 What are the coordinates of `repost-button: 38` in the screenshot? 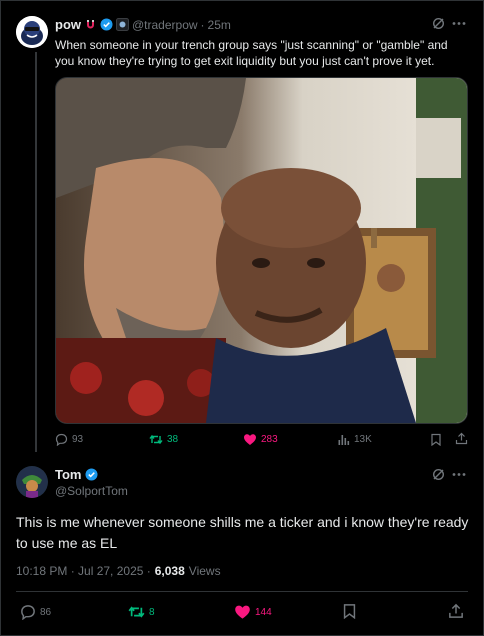 It's located at (163, 439).